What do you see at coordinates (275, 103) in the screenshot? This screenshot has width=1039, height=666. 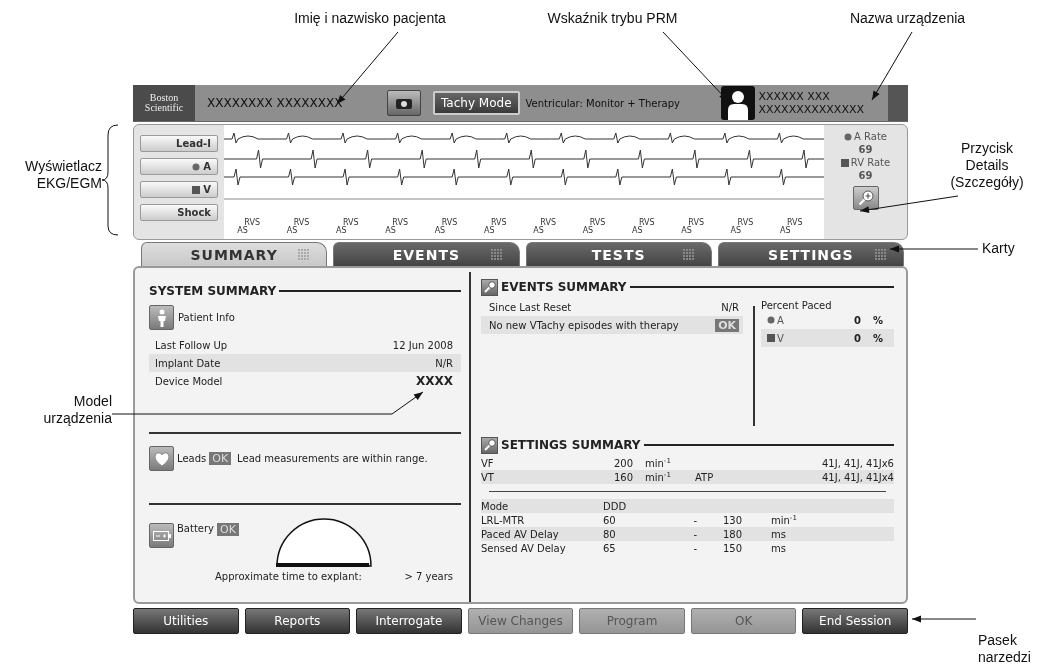 I see `patient-name: XXXXXXXX XXXXXXXX` at bounding box center [275, 103].